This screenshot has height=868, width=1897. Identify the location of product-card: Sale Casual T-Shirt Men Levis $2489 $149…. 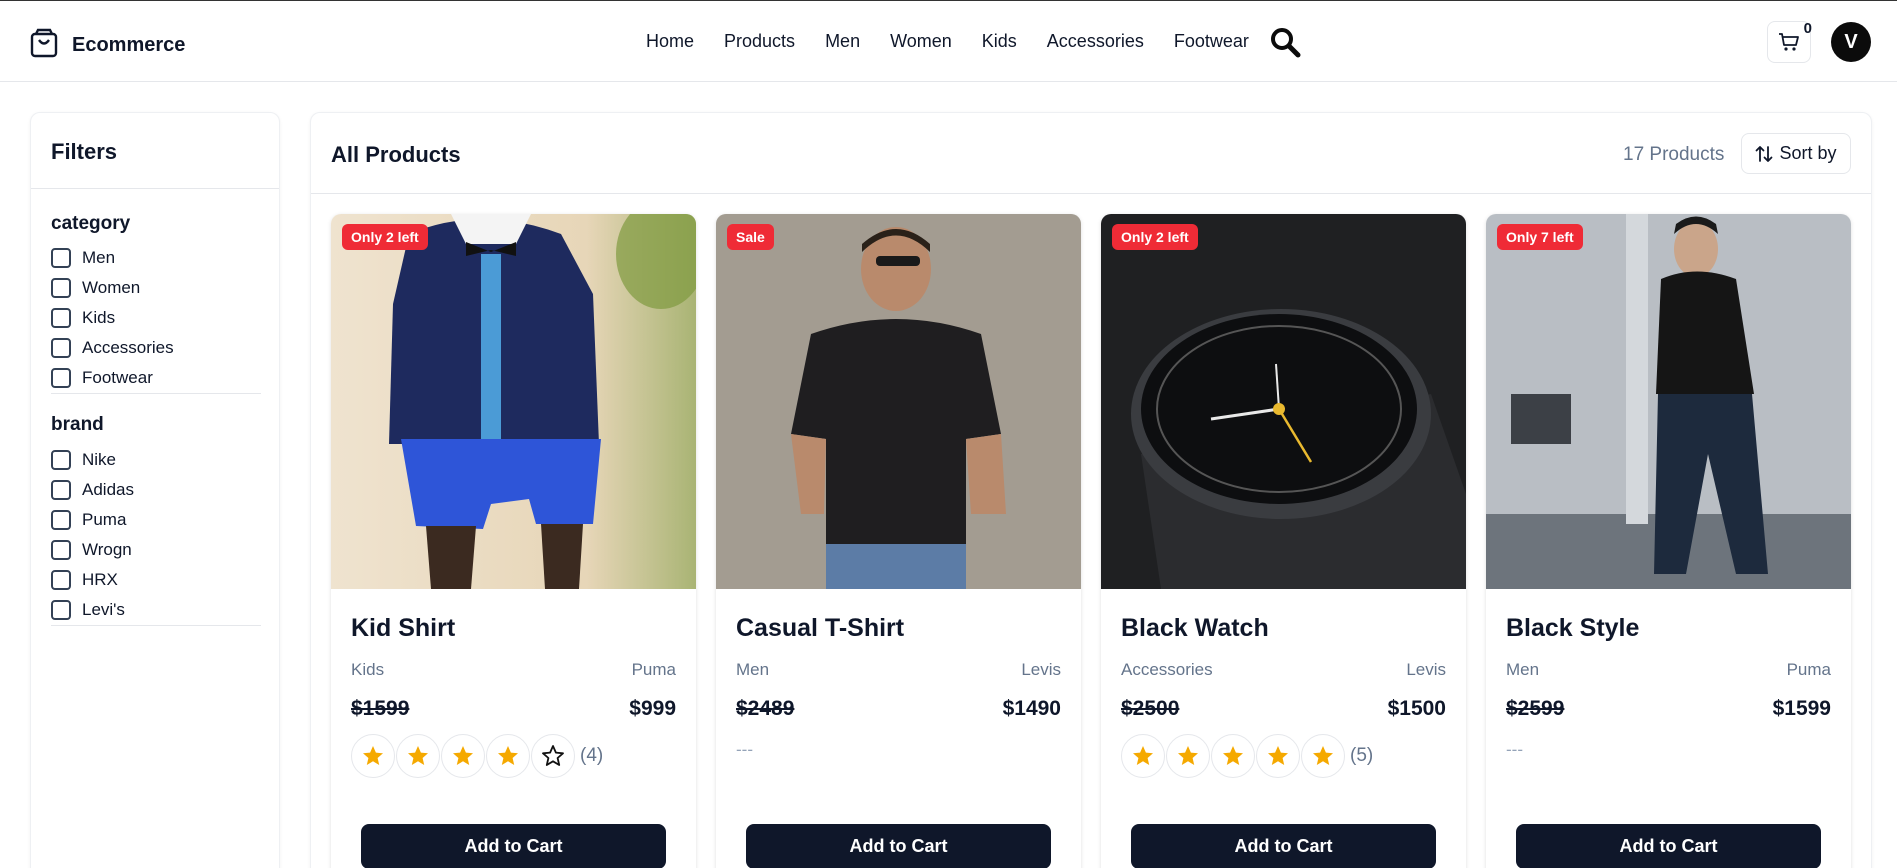
(898, 541).